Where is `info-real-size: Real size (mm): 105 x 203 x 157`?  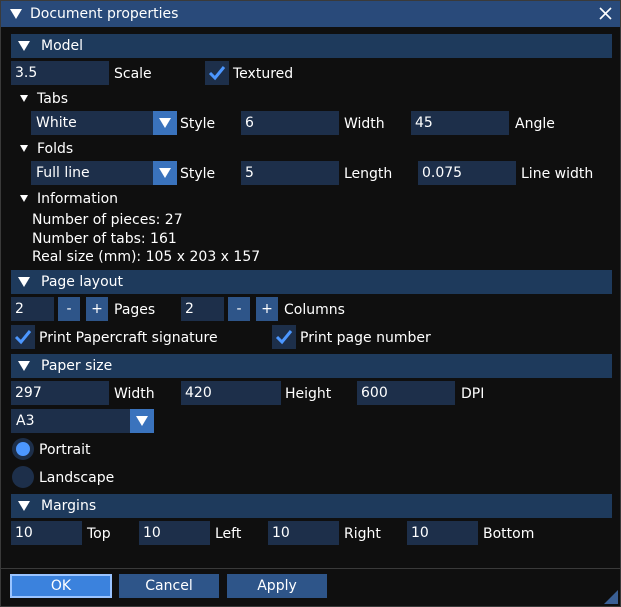
info-real-size: Real size (mm): 105 x 203 x 157 is located at coordinates (146, 257).